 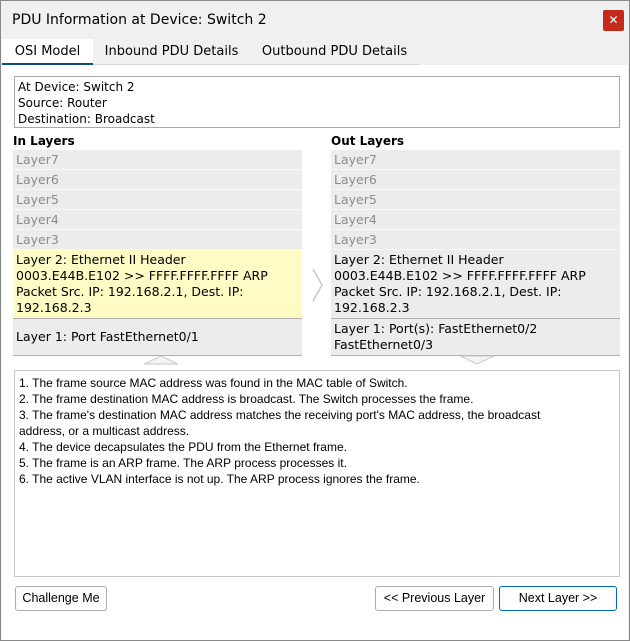 I want to click on info-device: At Device: Switch 2, so click(x=76, y=87).